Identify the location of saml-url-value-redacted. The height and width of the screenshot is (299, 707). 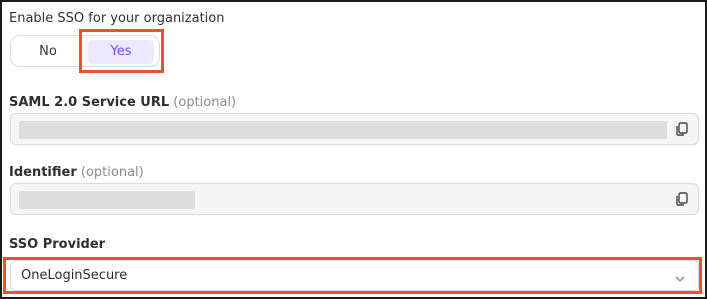
(343, 130).